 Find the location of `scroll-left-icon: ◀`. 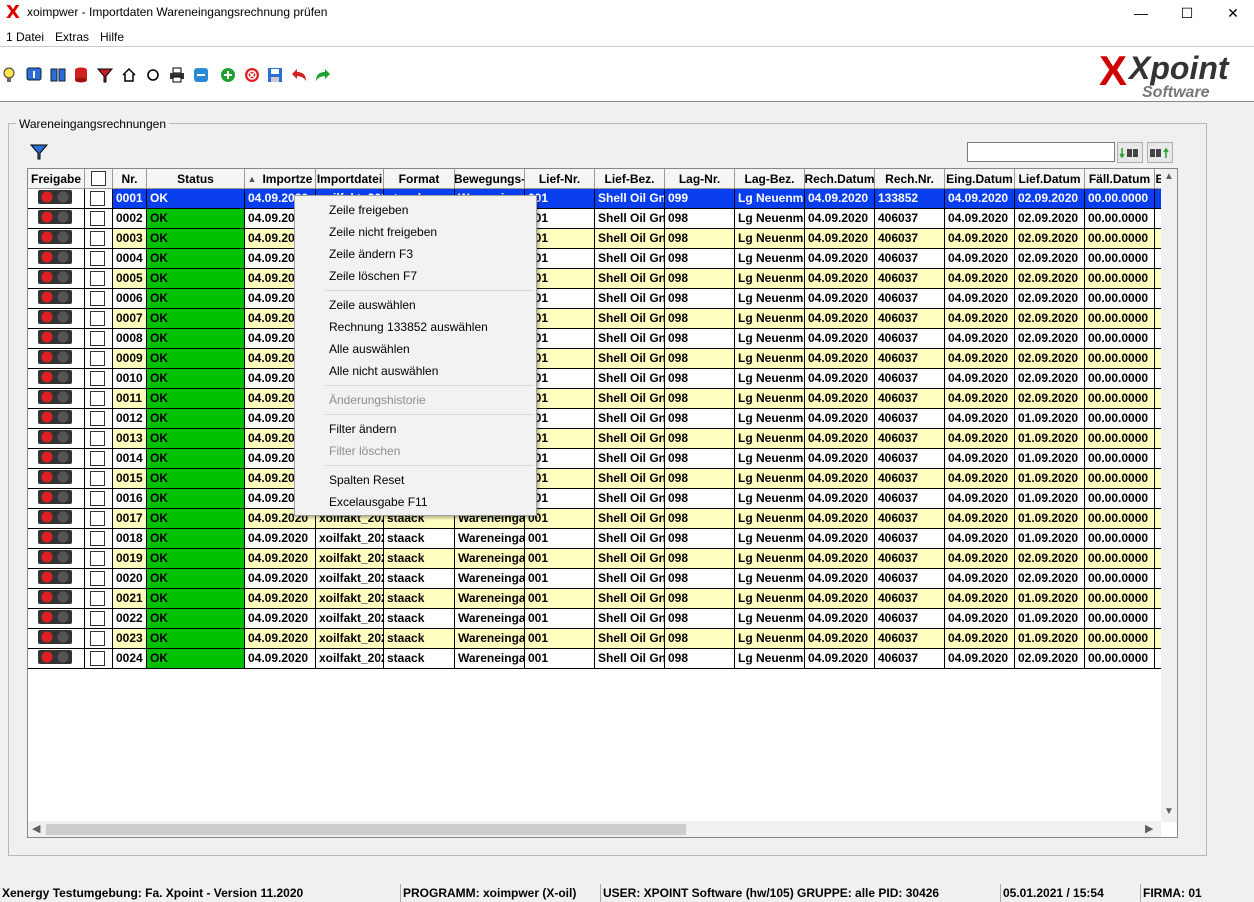

scroll-left-icon: ◀ is located at coordinates (36, 828).